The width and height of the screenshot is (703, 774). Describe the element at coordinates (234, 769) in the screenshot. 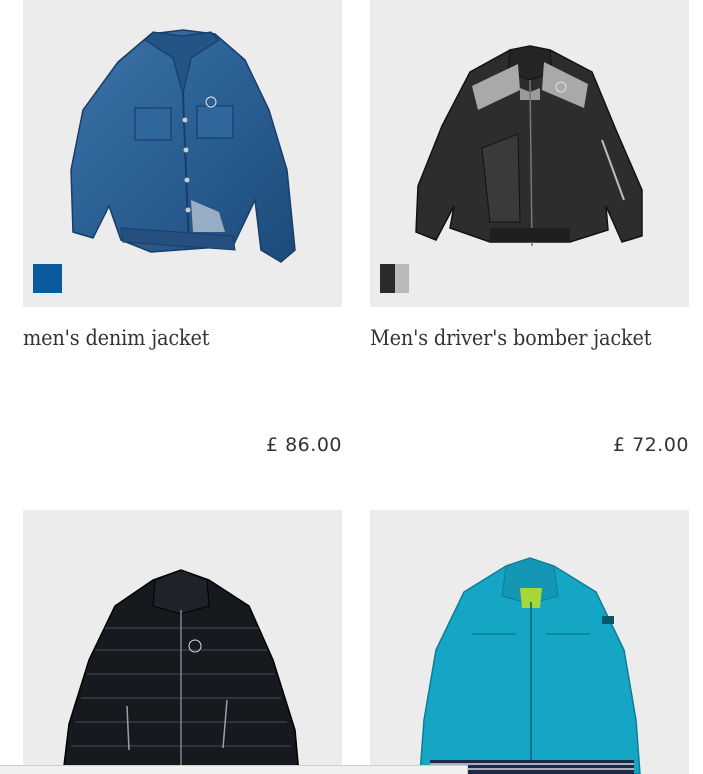

I see `browser-status-bar` at that location.